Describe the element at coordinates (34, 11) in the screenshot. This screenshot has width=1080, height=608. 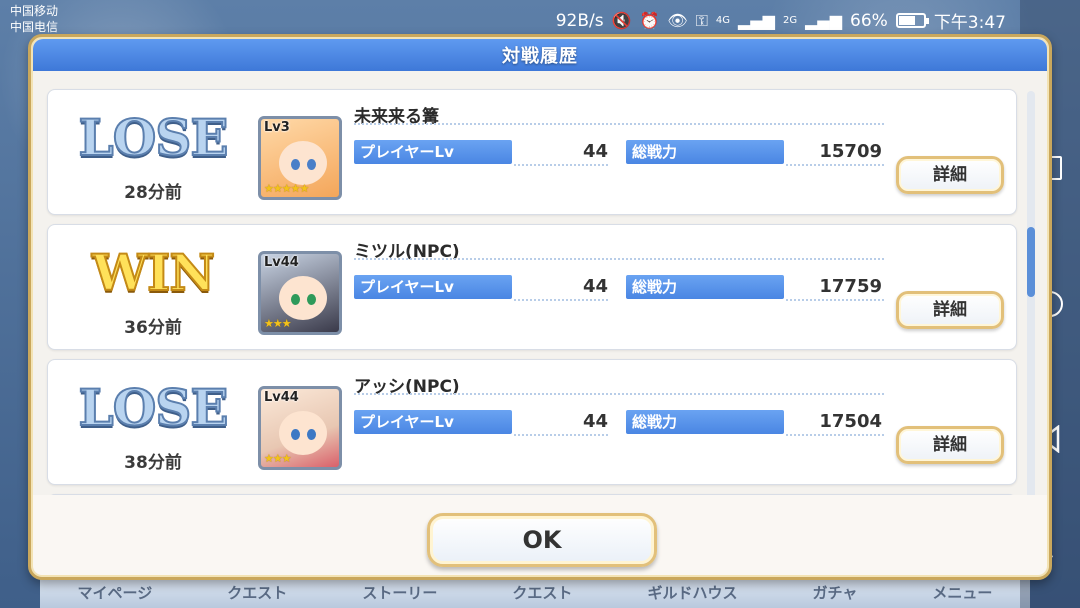
I see `carrier-1: 中国移动` at that location.